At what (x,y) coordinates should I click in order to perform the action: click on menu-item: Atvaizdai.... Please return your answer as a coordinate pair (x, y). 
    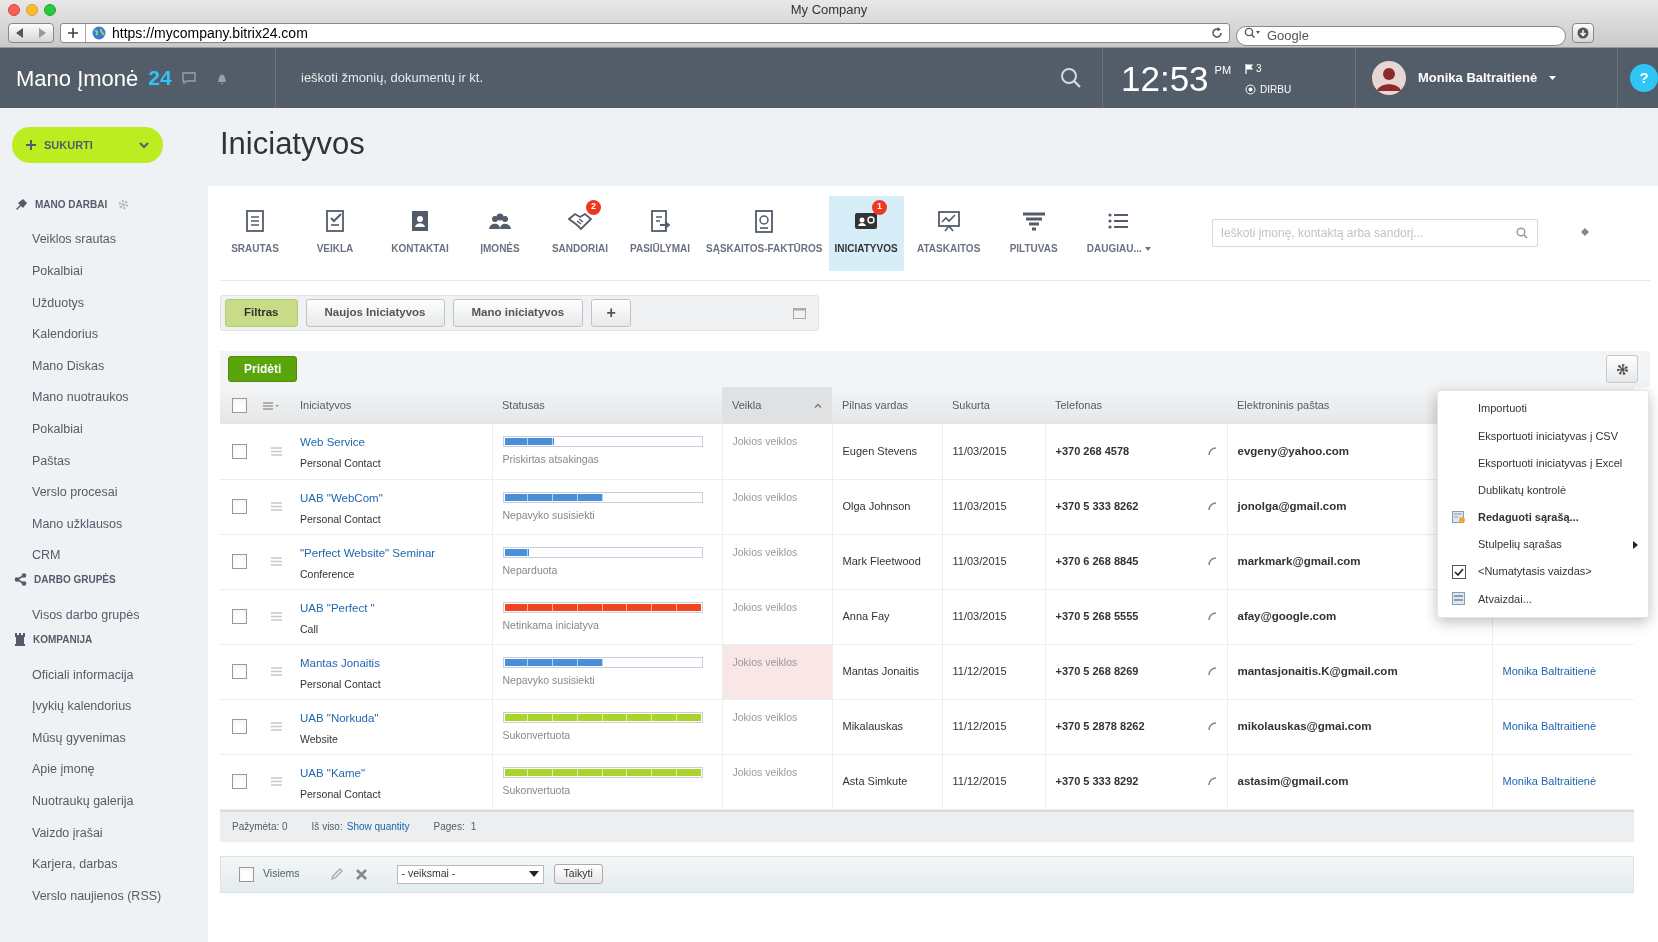
    Looking at the image, I should click on (1543, 599).